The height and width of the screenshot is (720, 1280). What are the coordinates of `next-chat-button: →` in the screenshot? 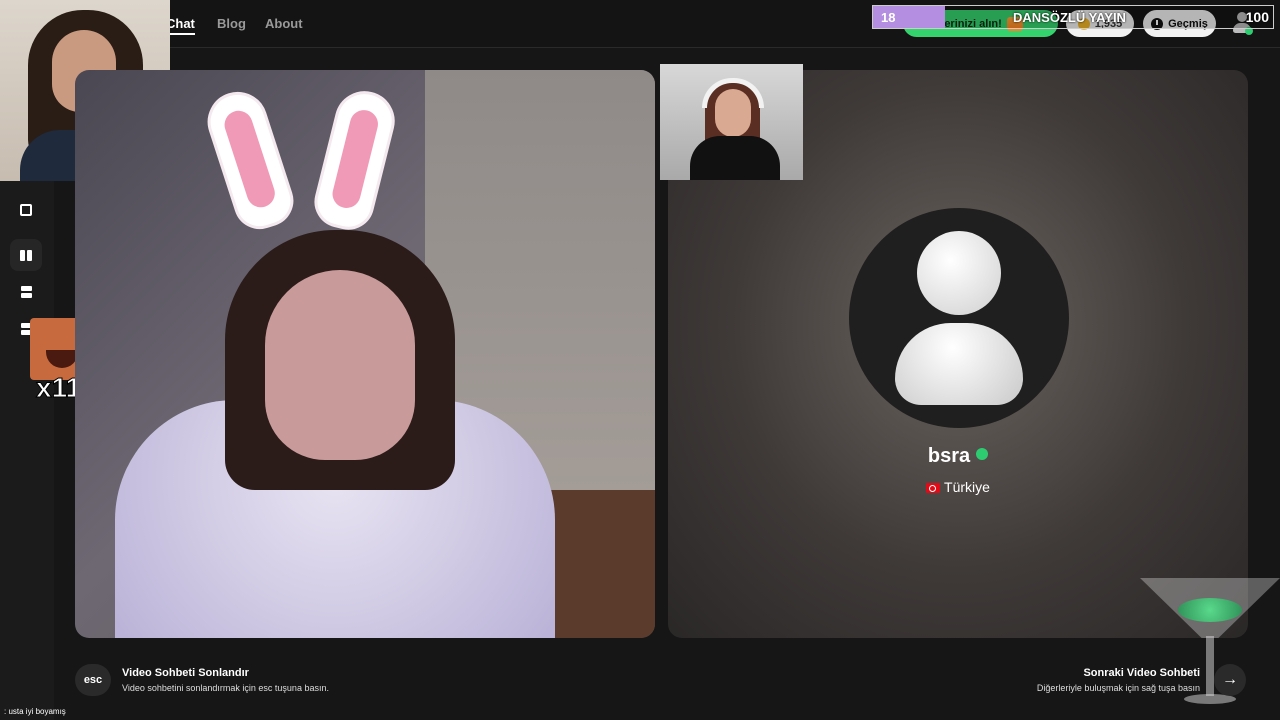 It's located at (1230, 680).